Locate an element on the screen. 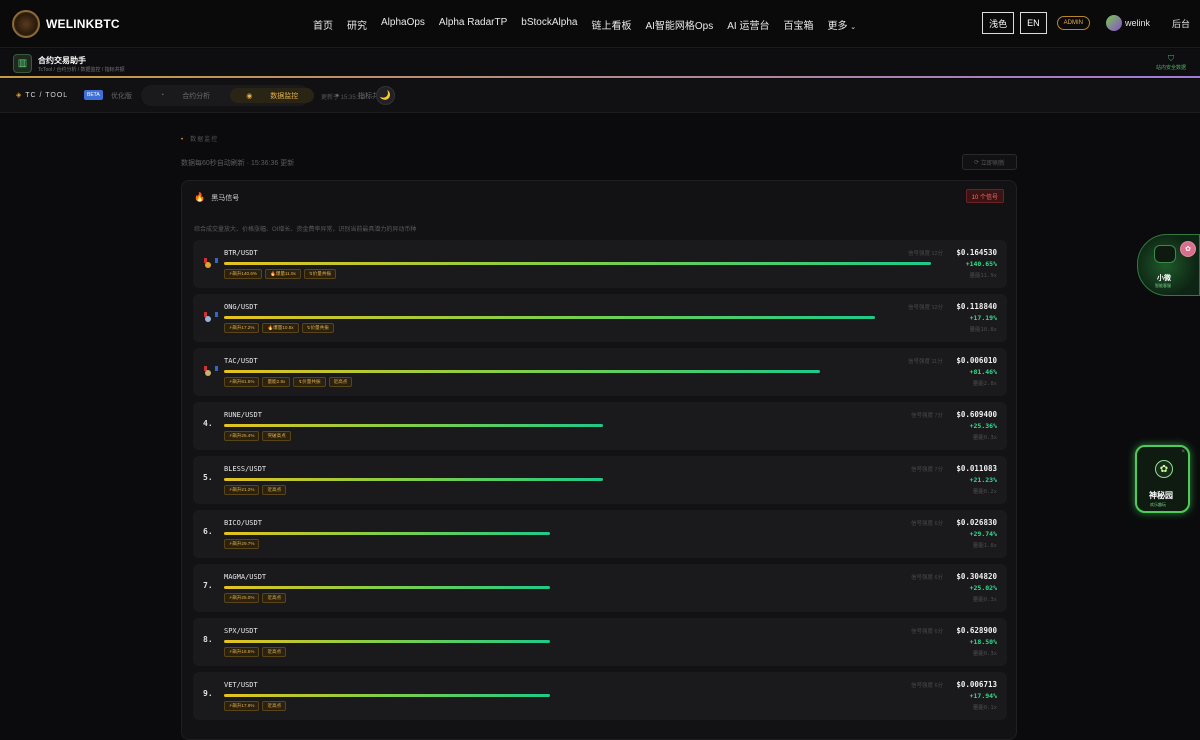 This screenshot has width=1200, height=740. tool-title: 合约交易助手 is located at coordinates (62, 60).